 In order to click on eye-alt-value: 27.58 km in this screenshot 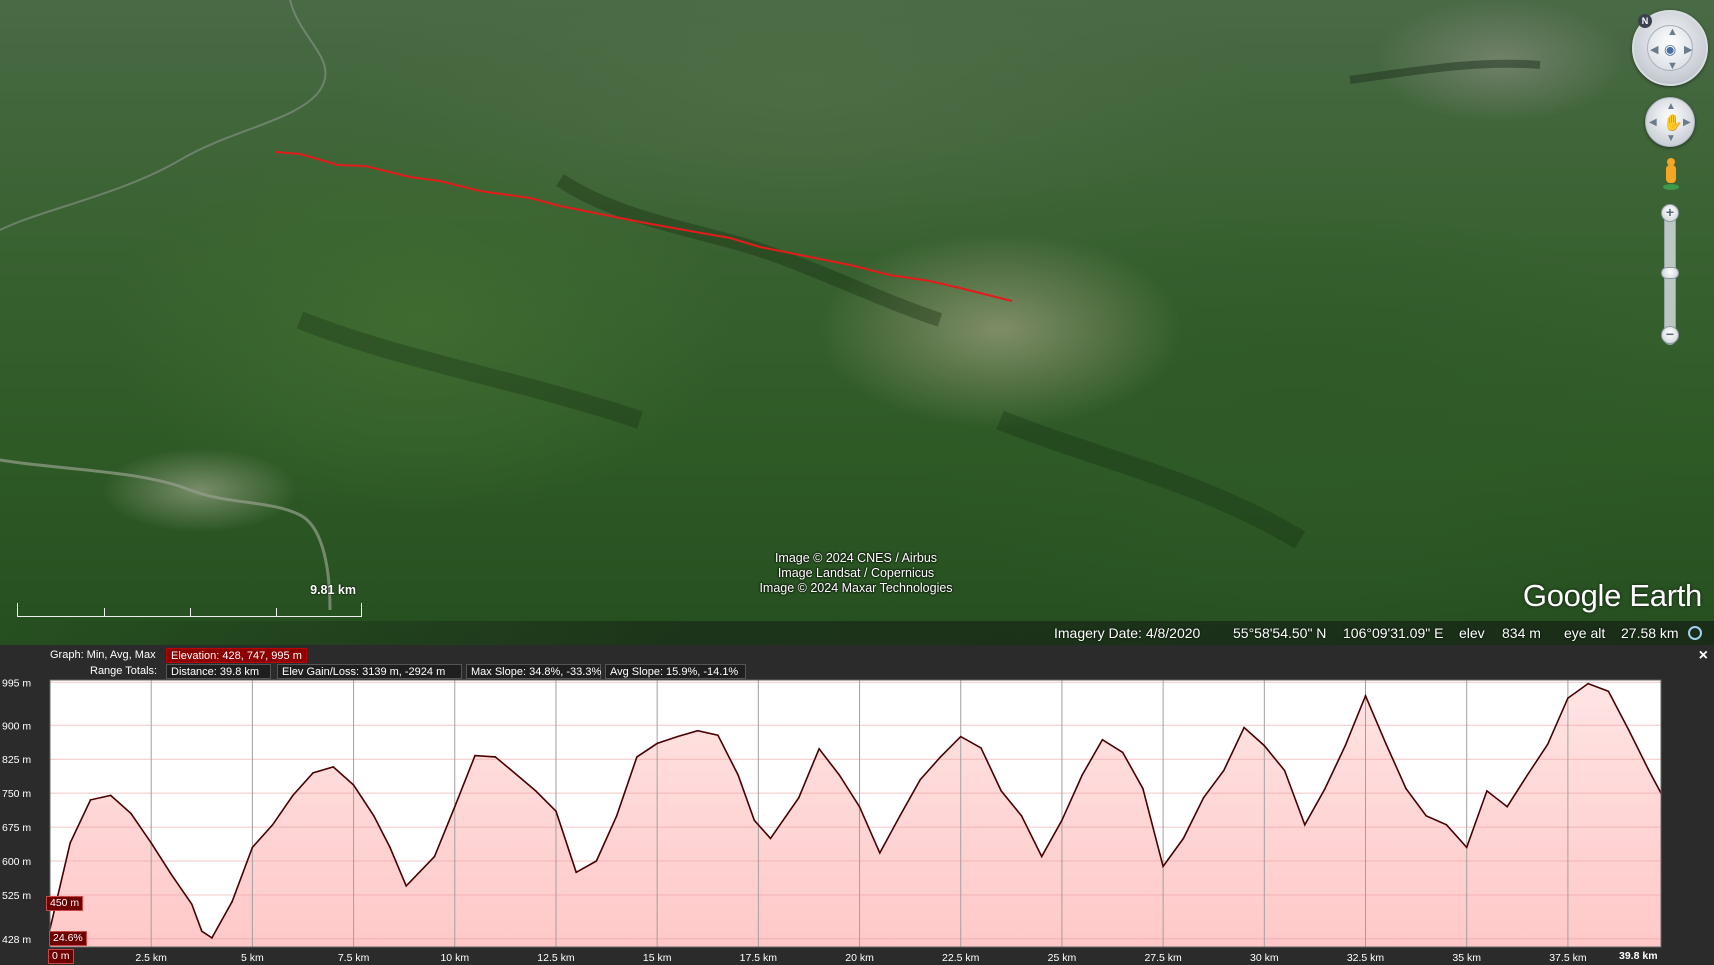, I will do `click(1650, 633)`.